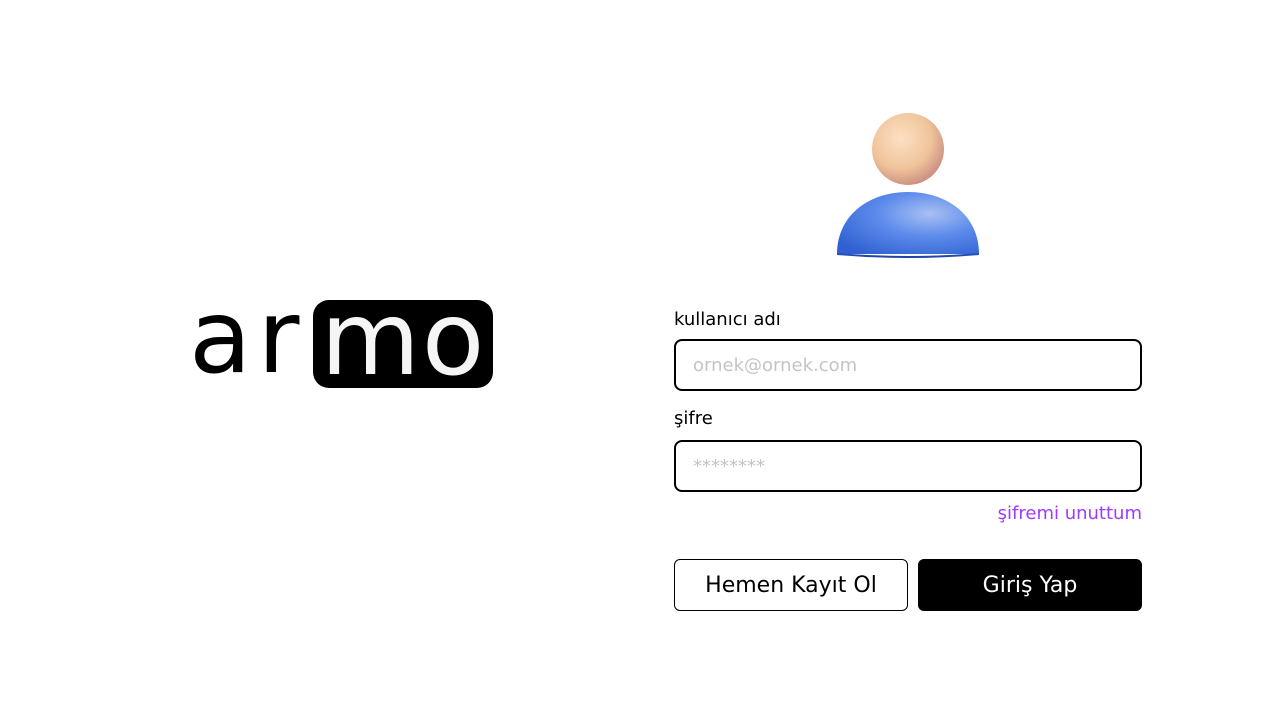 This screenshot has height=720, width=1280. What do you see at coordinates (247, 337) in the screenshot?
I see `logo-plain-text: ar` at bounding box center [247, 337].